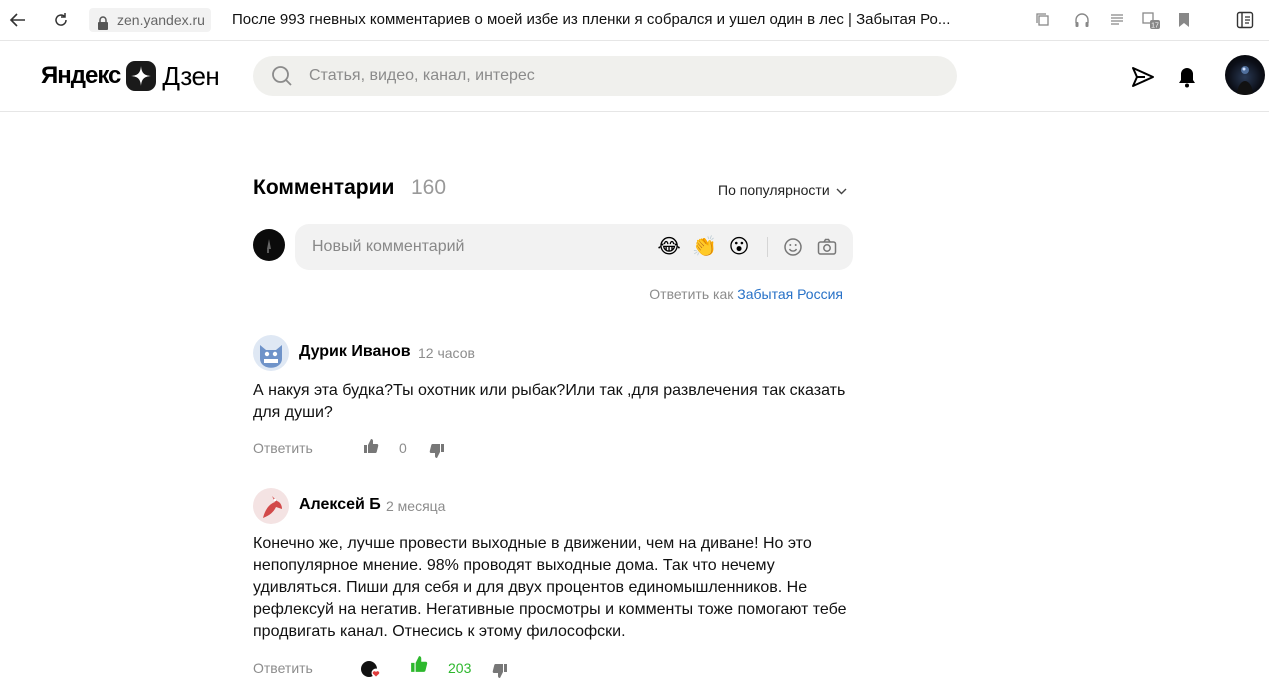 This screenshot has height=688, width=1269. Describe the element at coordinates (355, 352) in the screenshot. I see `comment-author: Дурик Иванов` at that location.